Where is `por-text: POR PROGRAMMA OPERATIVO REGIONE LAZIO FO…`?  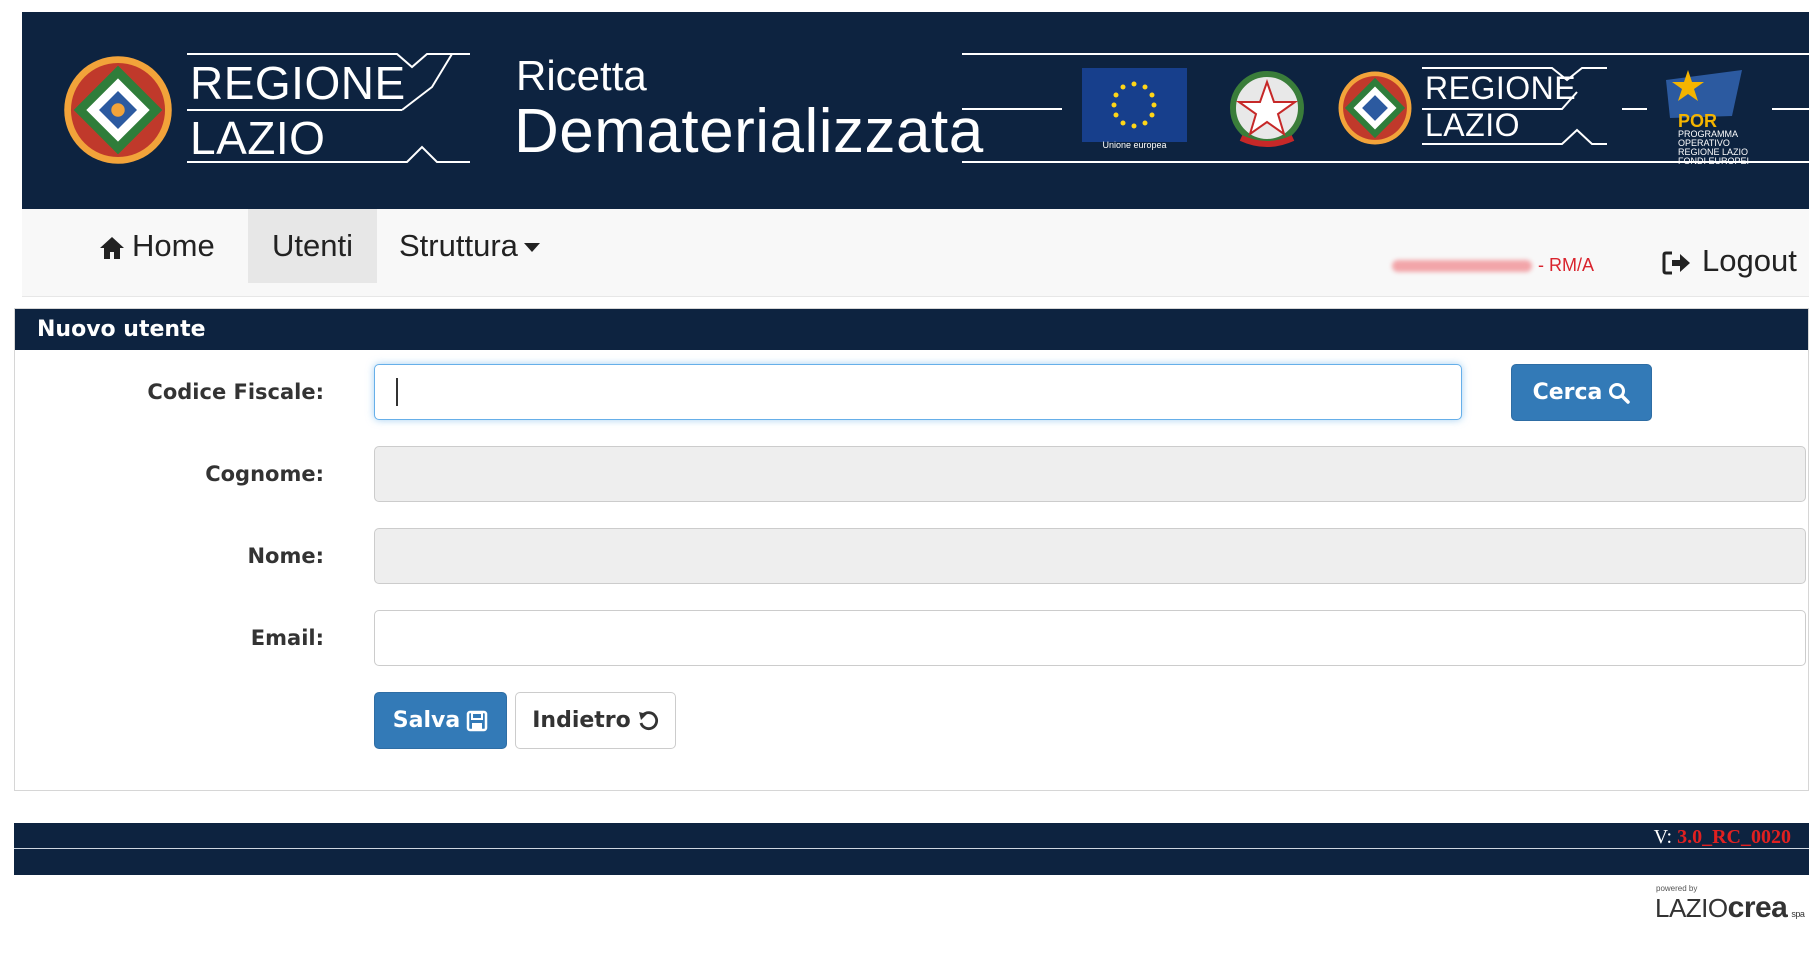
por-text: POR PROGRAMMA OPERATIVO REGIONE LAZIO FO… is located at coordinates (1723, 139).